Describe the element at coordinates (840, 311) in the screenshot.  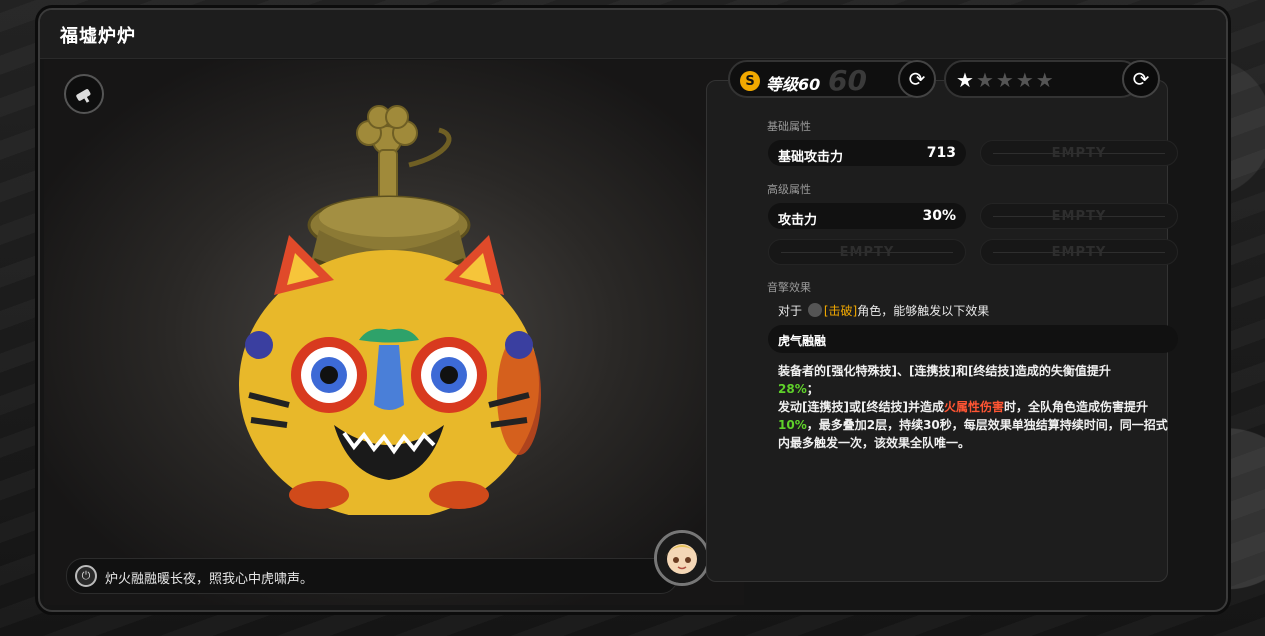
I see `effect-intro-highlight: [击破]` at that location.